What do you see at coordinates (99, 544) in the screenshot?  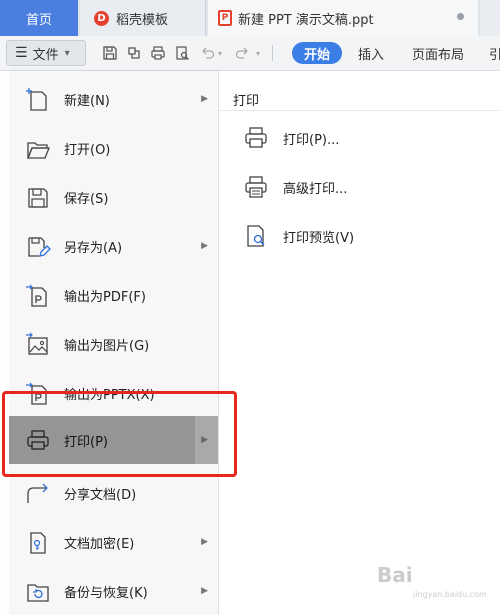 I see `menu-item-encrypt-label: 文档加密(E)` at bounding box center [99, 544].